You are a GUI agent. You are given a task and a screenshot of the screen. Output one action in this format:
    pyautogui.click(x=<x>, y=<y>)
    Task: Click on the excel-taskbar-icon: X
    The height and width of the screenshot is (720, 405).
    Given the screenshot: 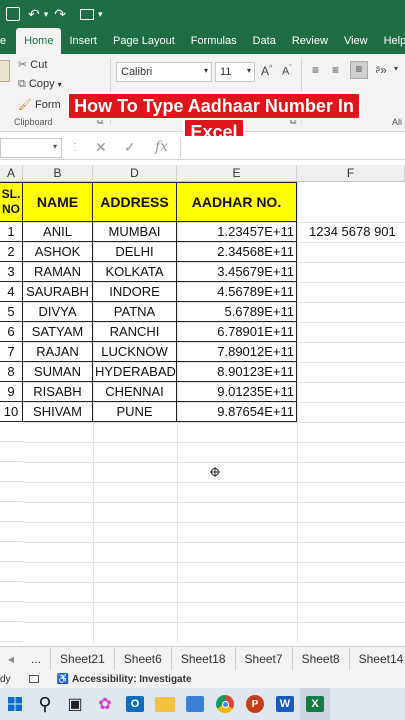 What is the action you would take?
    pyautogui.click(x=315, y=704)
    